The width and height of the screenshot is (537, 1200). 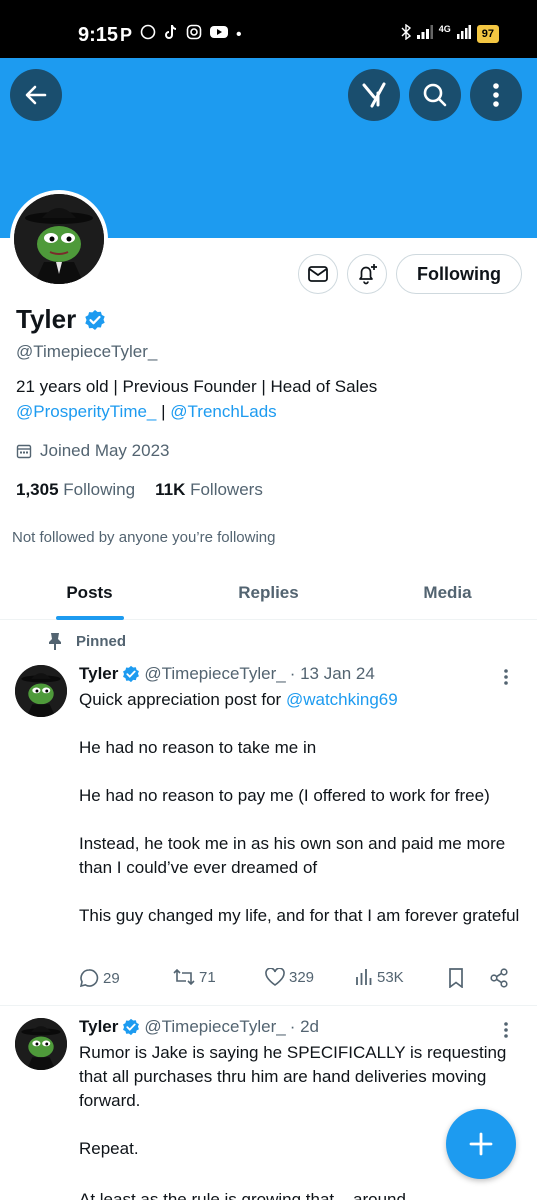 I want to click on reply-action: 29, so click(x=99, y=978).